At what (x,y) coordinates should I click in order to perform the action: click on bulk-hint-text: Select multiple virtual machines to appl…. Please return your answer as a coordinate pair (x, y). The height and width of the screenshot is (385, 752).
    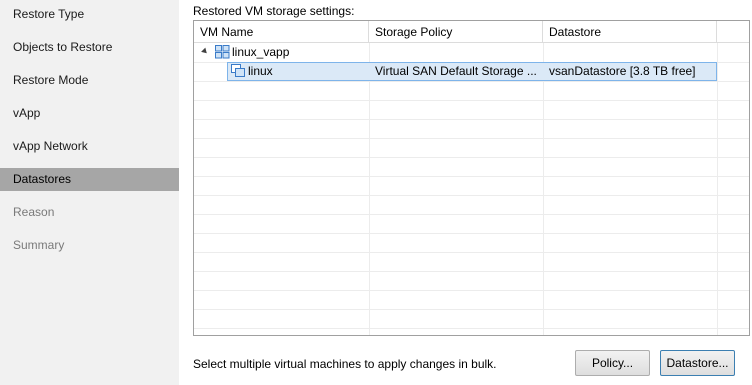
    Looking at the image, I should click on (345, 364).